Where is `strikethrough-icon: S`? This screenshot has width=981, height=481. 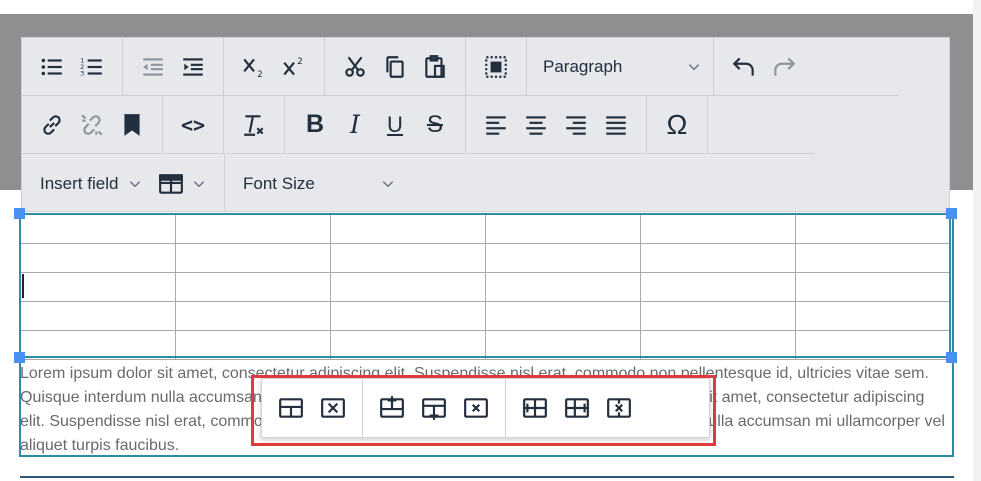
strikethrough-icon: S is located at coordinates (434, 124).